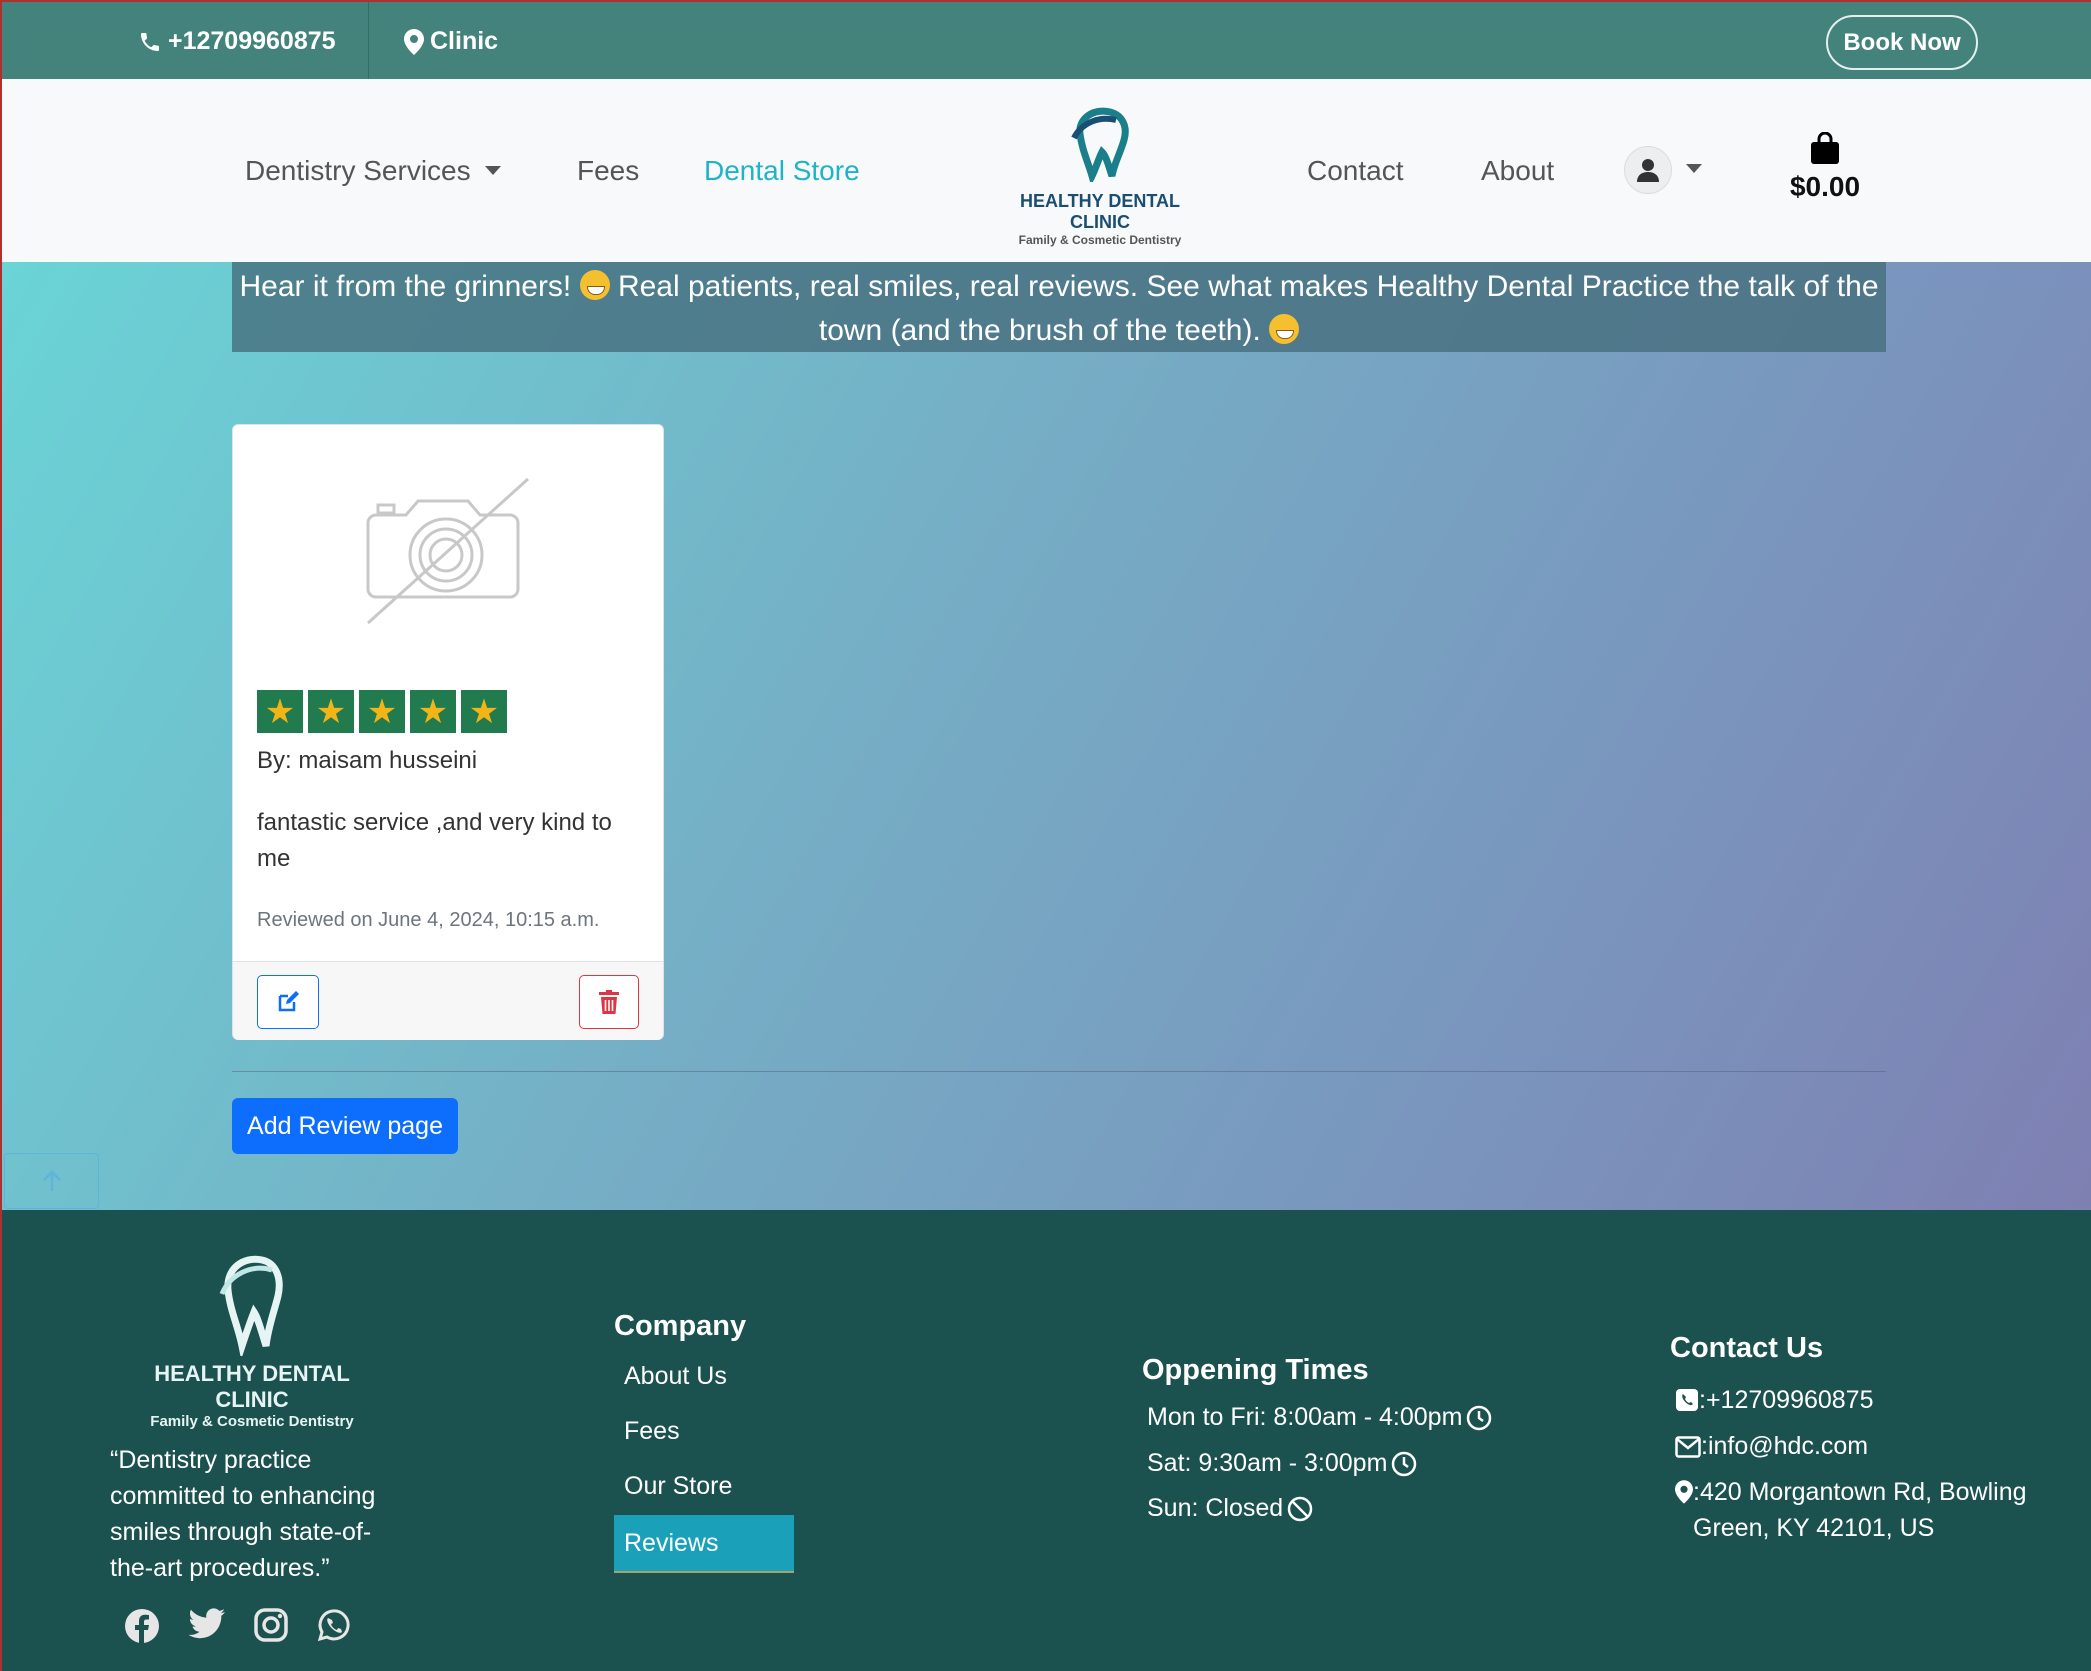  What do you see at coordinates (675, 1376) in the screenshot?
I see `footer-link-about-us: About Us` at bounding box center [675, 1376].